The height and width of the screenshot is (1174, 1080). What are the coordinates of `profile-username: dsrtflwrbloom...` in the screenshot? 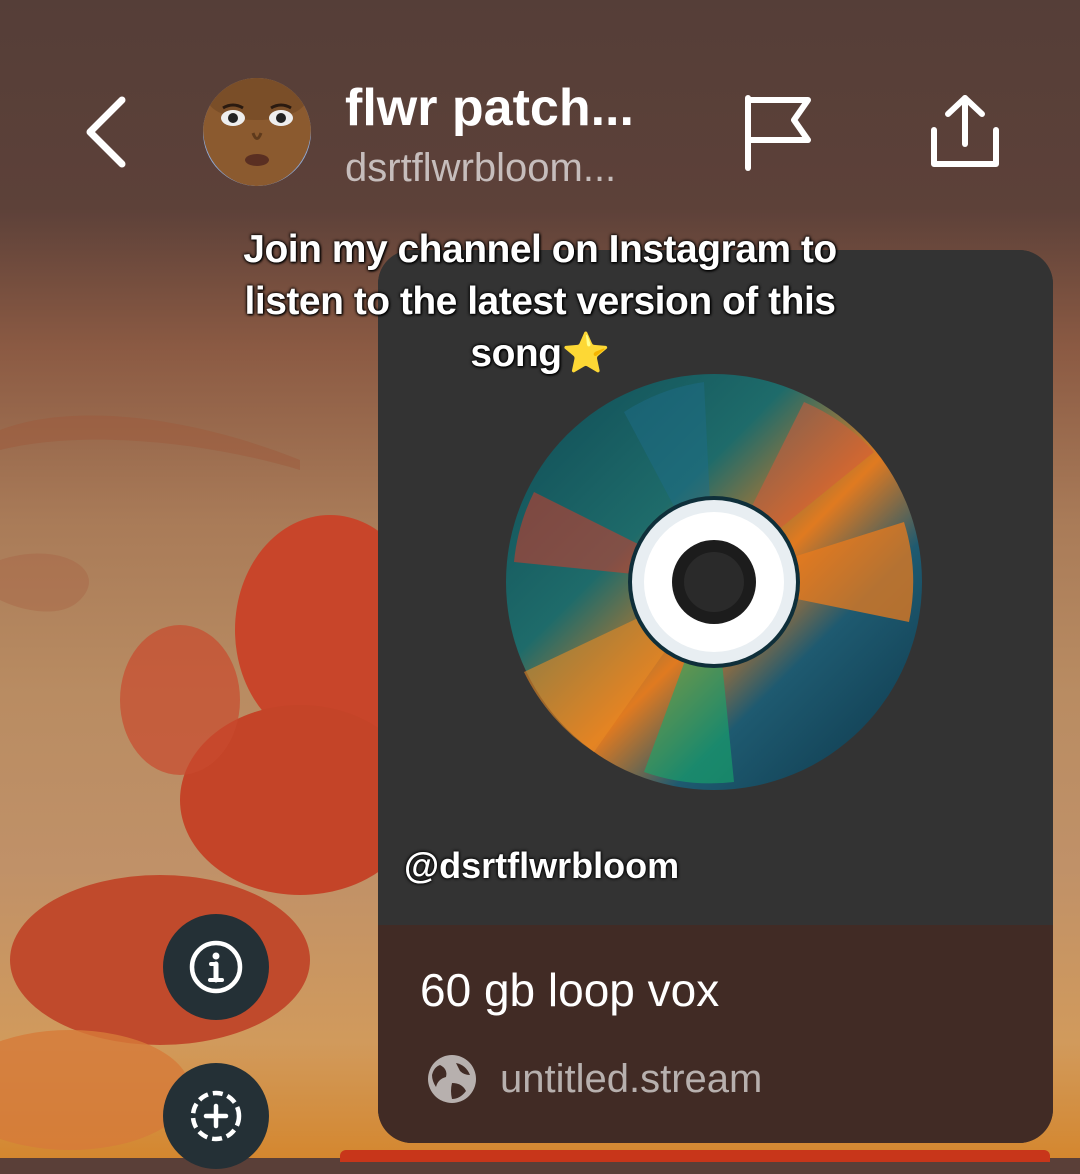 It's located at (480, 168).